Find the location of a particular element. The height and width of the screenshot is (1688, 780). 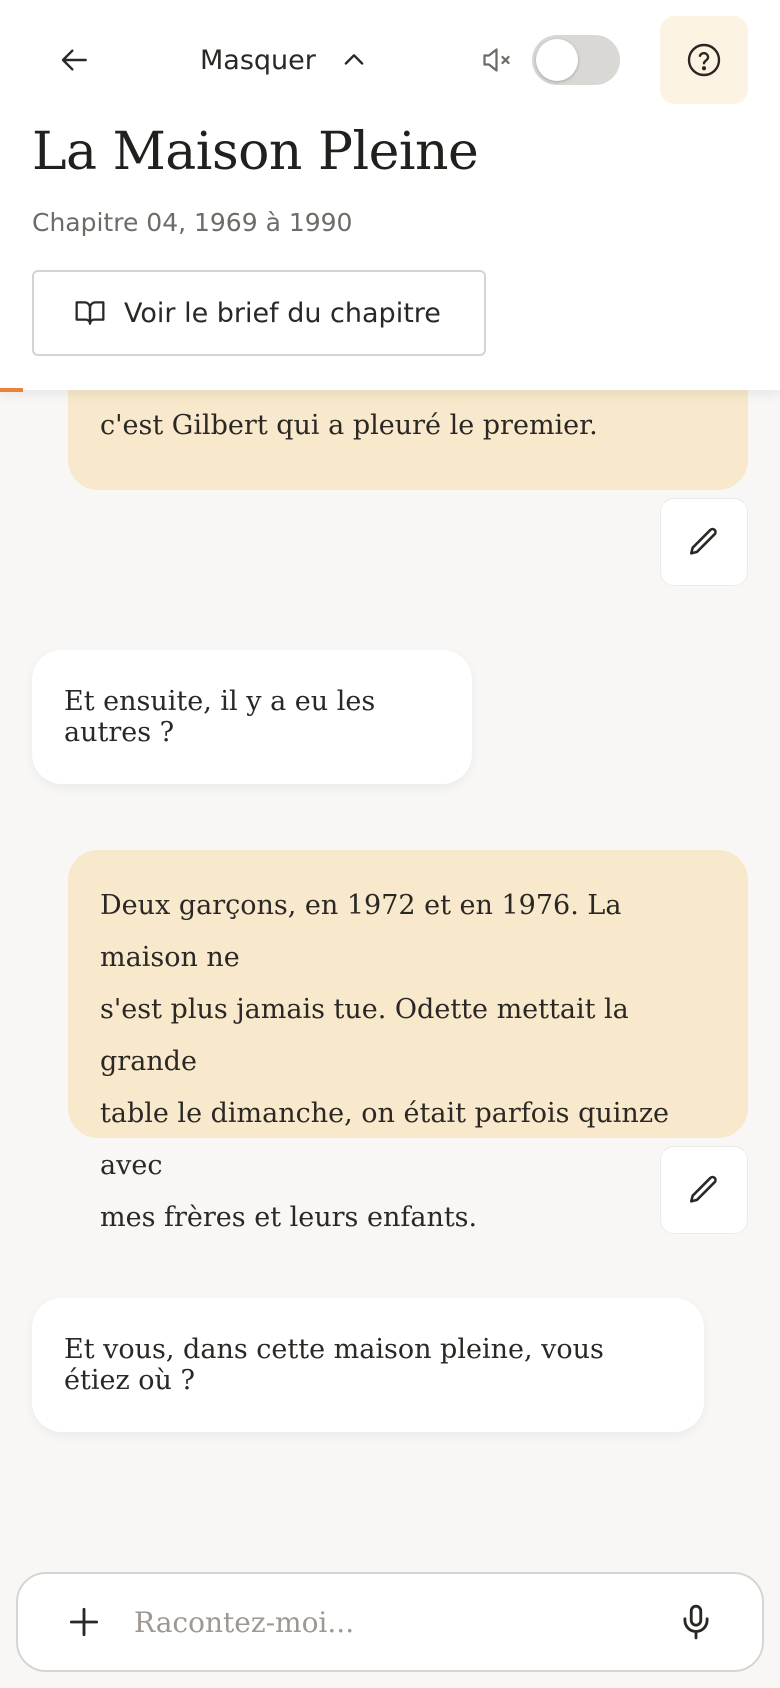

toggle-knob is located at coordinates (557, 60).